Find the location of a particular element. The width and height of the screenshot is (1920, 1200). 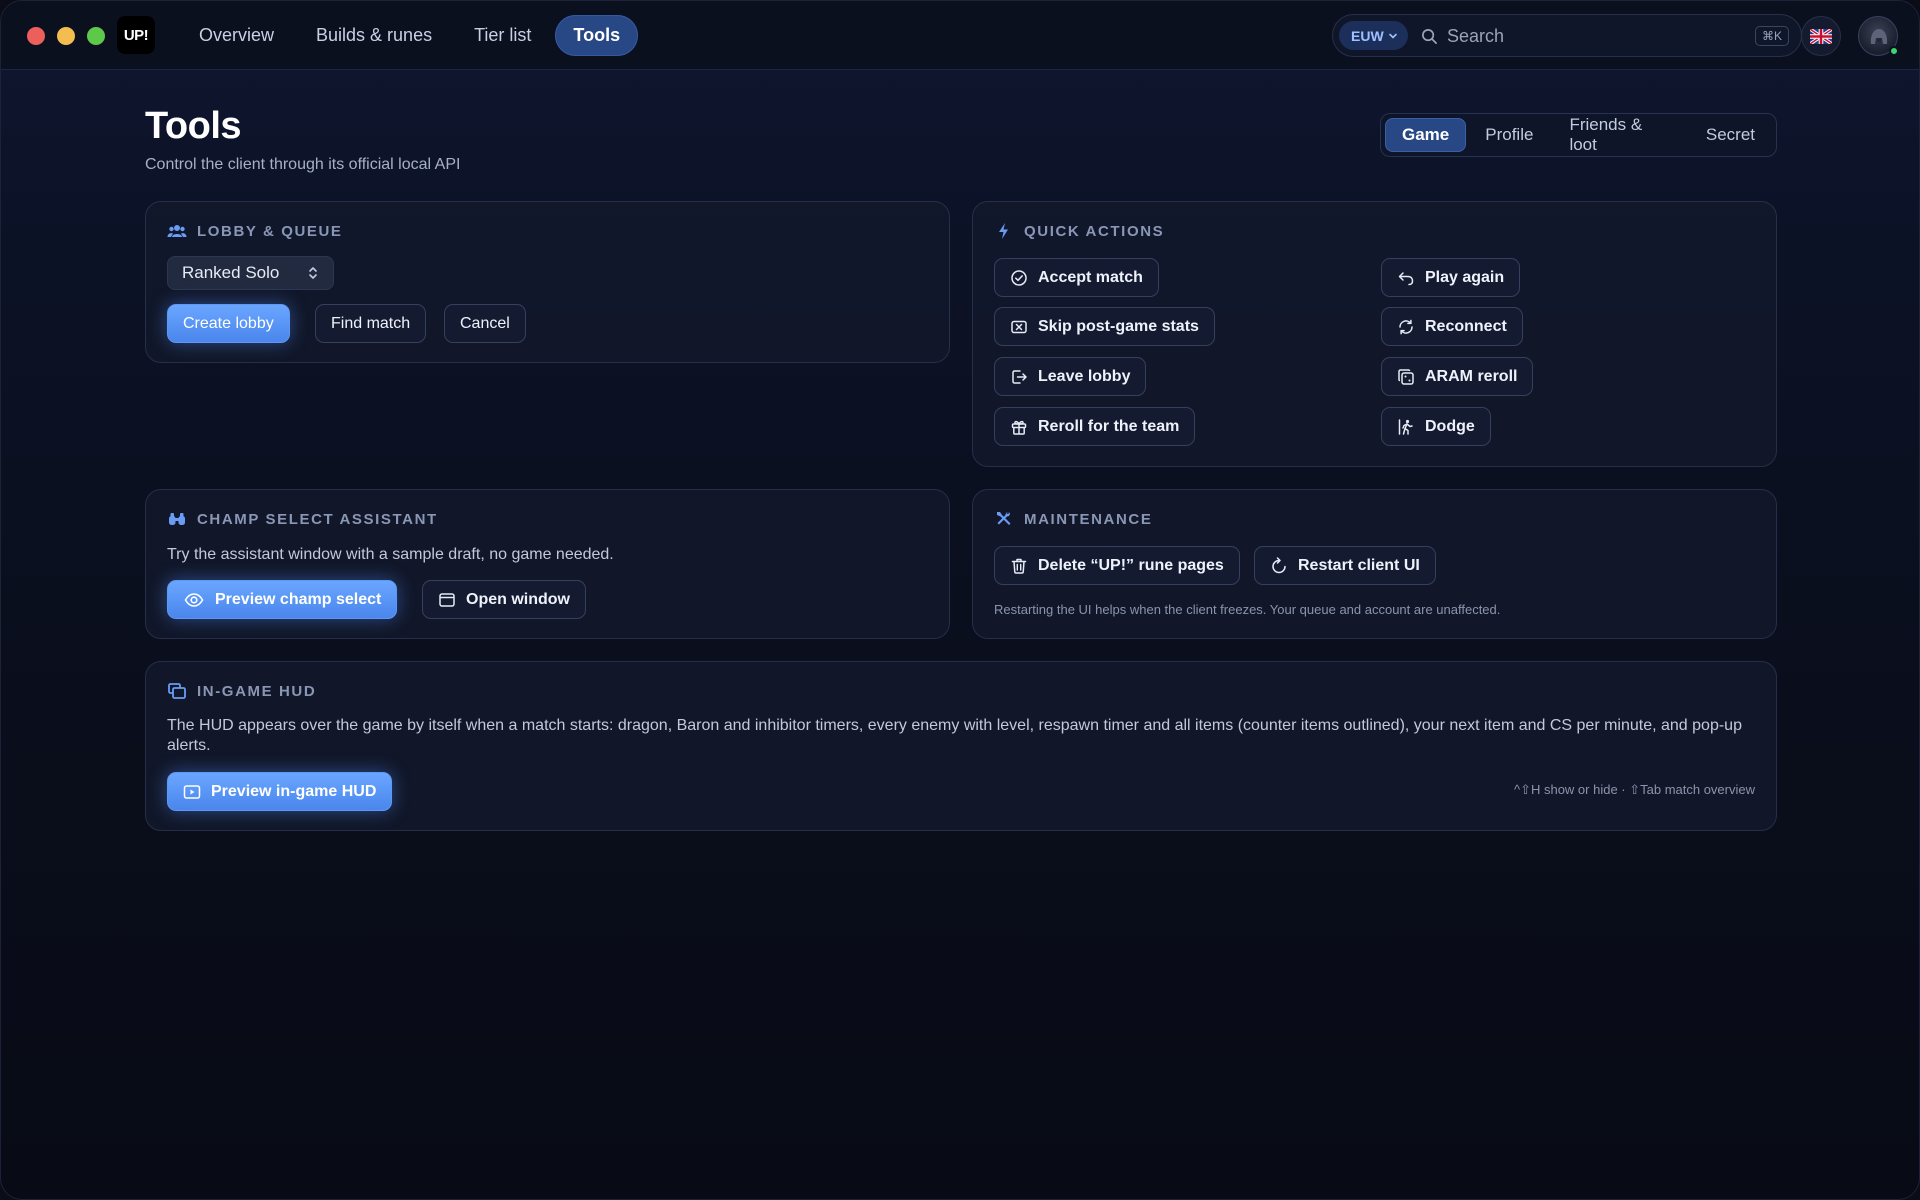

close-box-icon is located at coordinates (1019, 326).